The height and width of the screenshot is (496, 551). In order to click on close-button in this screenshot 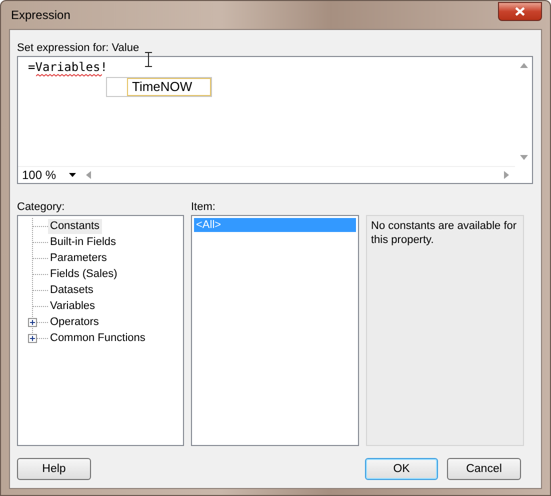, I will do `click(520, 11)`.